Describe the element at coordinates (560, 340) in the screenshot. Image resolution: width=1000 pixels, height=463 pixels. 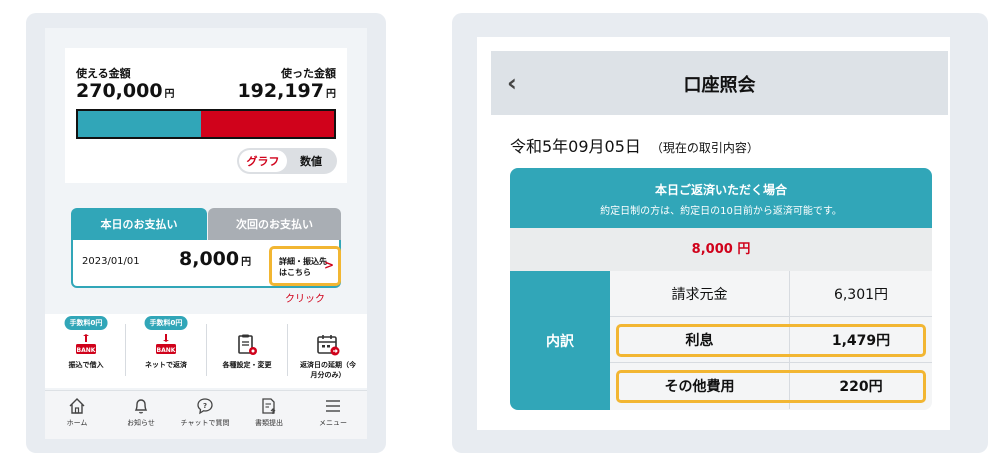
I see `breakdown-label: 内訳` at that location.